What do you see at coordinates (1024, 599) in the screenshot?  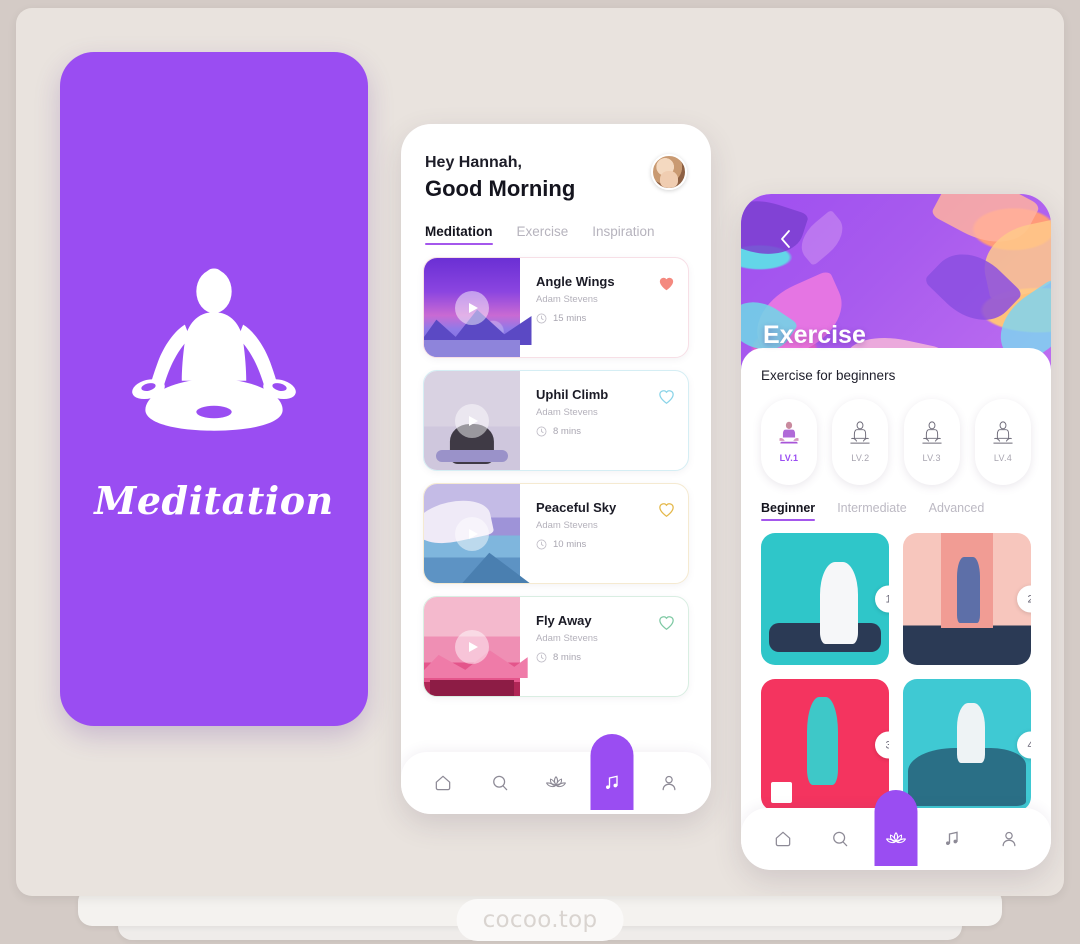 I see `exercise-card-badge: 2` at bounding box center [1024, 599].